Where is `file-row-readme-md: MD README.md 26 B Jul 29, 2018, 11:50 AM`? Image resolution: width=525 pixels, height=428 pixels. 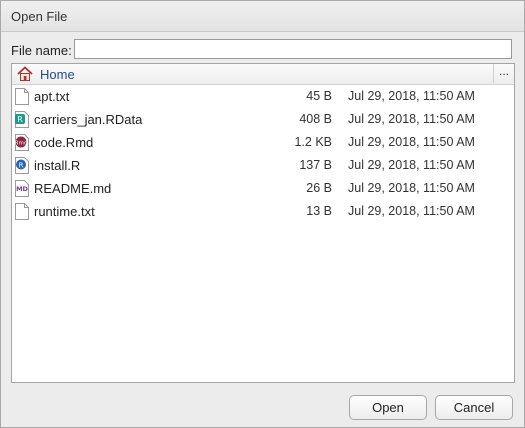 file-row-readme-md: MD README.md 26 B Jul 29, 2018, 11:50 AM is located at coordinates (263, 188).